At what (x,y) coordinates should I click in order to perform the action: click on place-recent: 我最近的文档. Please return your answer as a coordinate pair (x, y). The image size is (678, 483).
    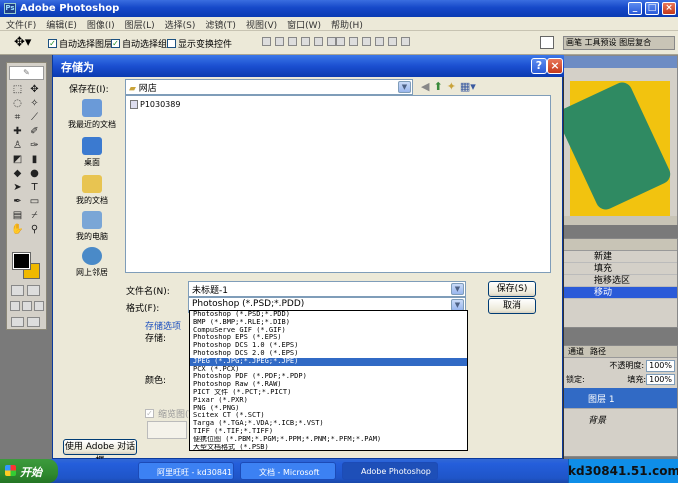
    Looking at the image, I should click on (92, 114).